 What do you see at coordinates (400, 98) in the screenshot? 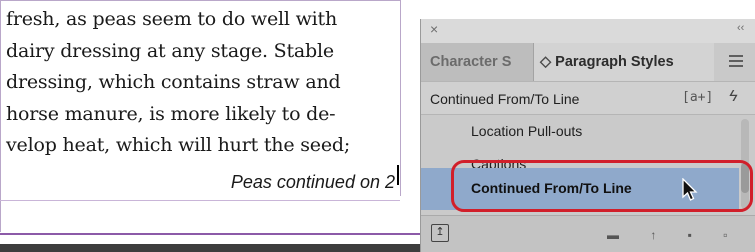
I see `text-frame-right-edge` at bounding box center [400, 98].